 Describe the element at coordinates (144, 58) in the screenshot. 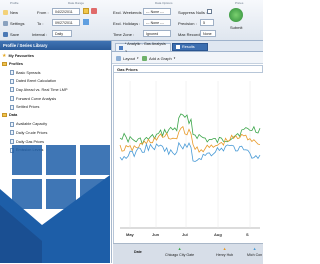

I see `add-graph-icon` at that location.